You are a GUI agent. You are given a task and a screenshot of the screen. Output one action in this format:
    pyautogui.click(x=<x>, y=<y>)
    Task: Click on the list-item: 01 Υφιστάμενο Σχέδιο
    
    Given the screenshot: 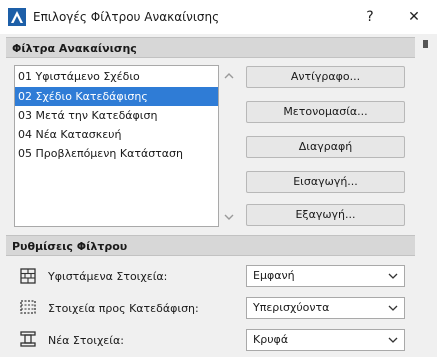 What is the action you would take?
    pyautogui.click(x=116, y=76)
    